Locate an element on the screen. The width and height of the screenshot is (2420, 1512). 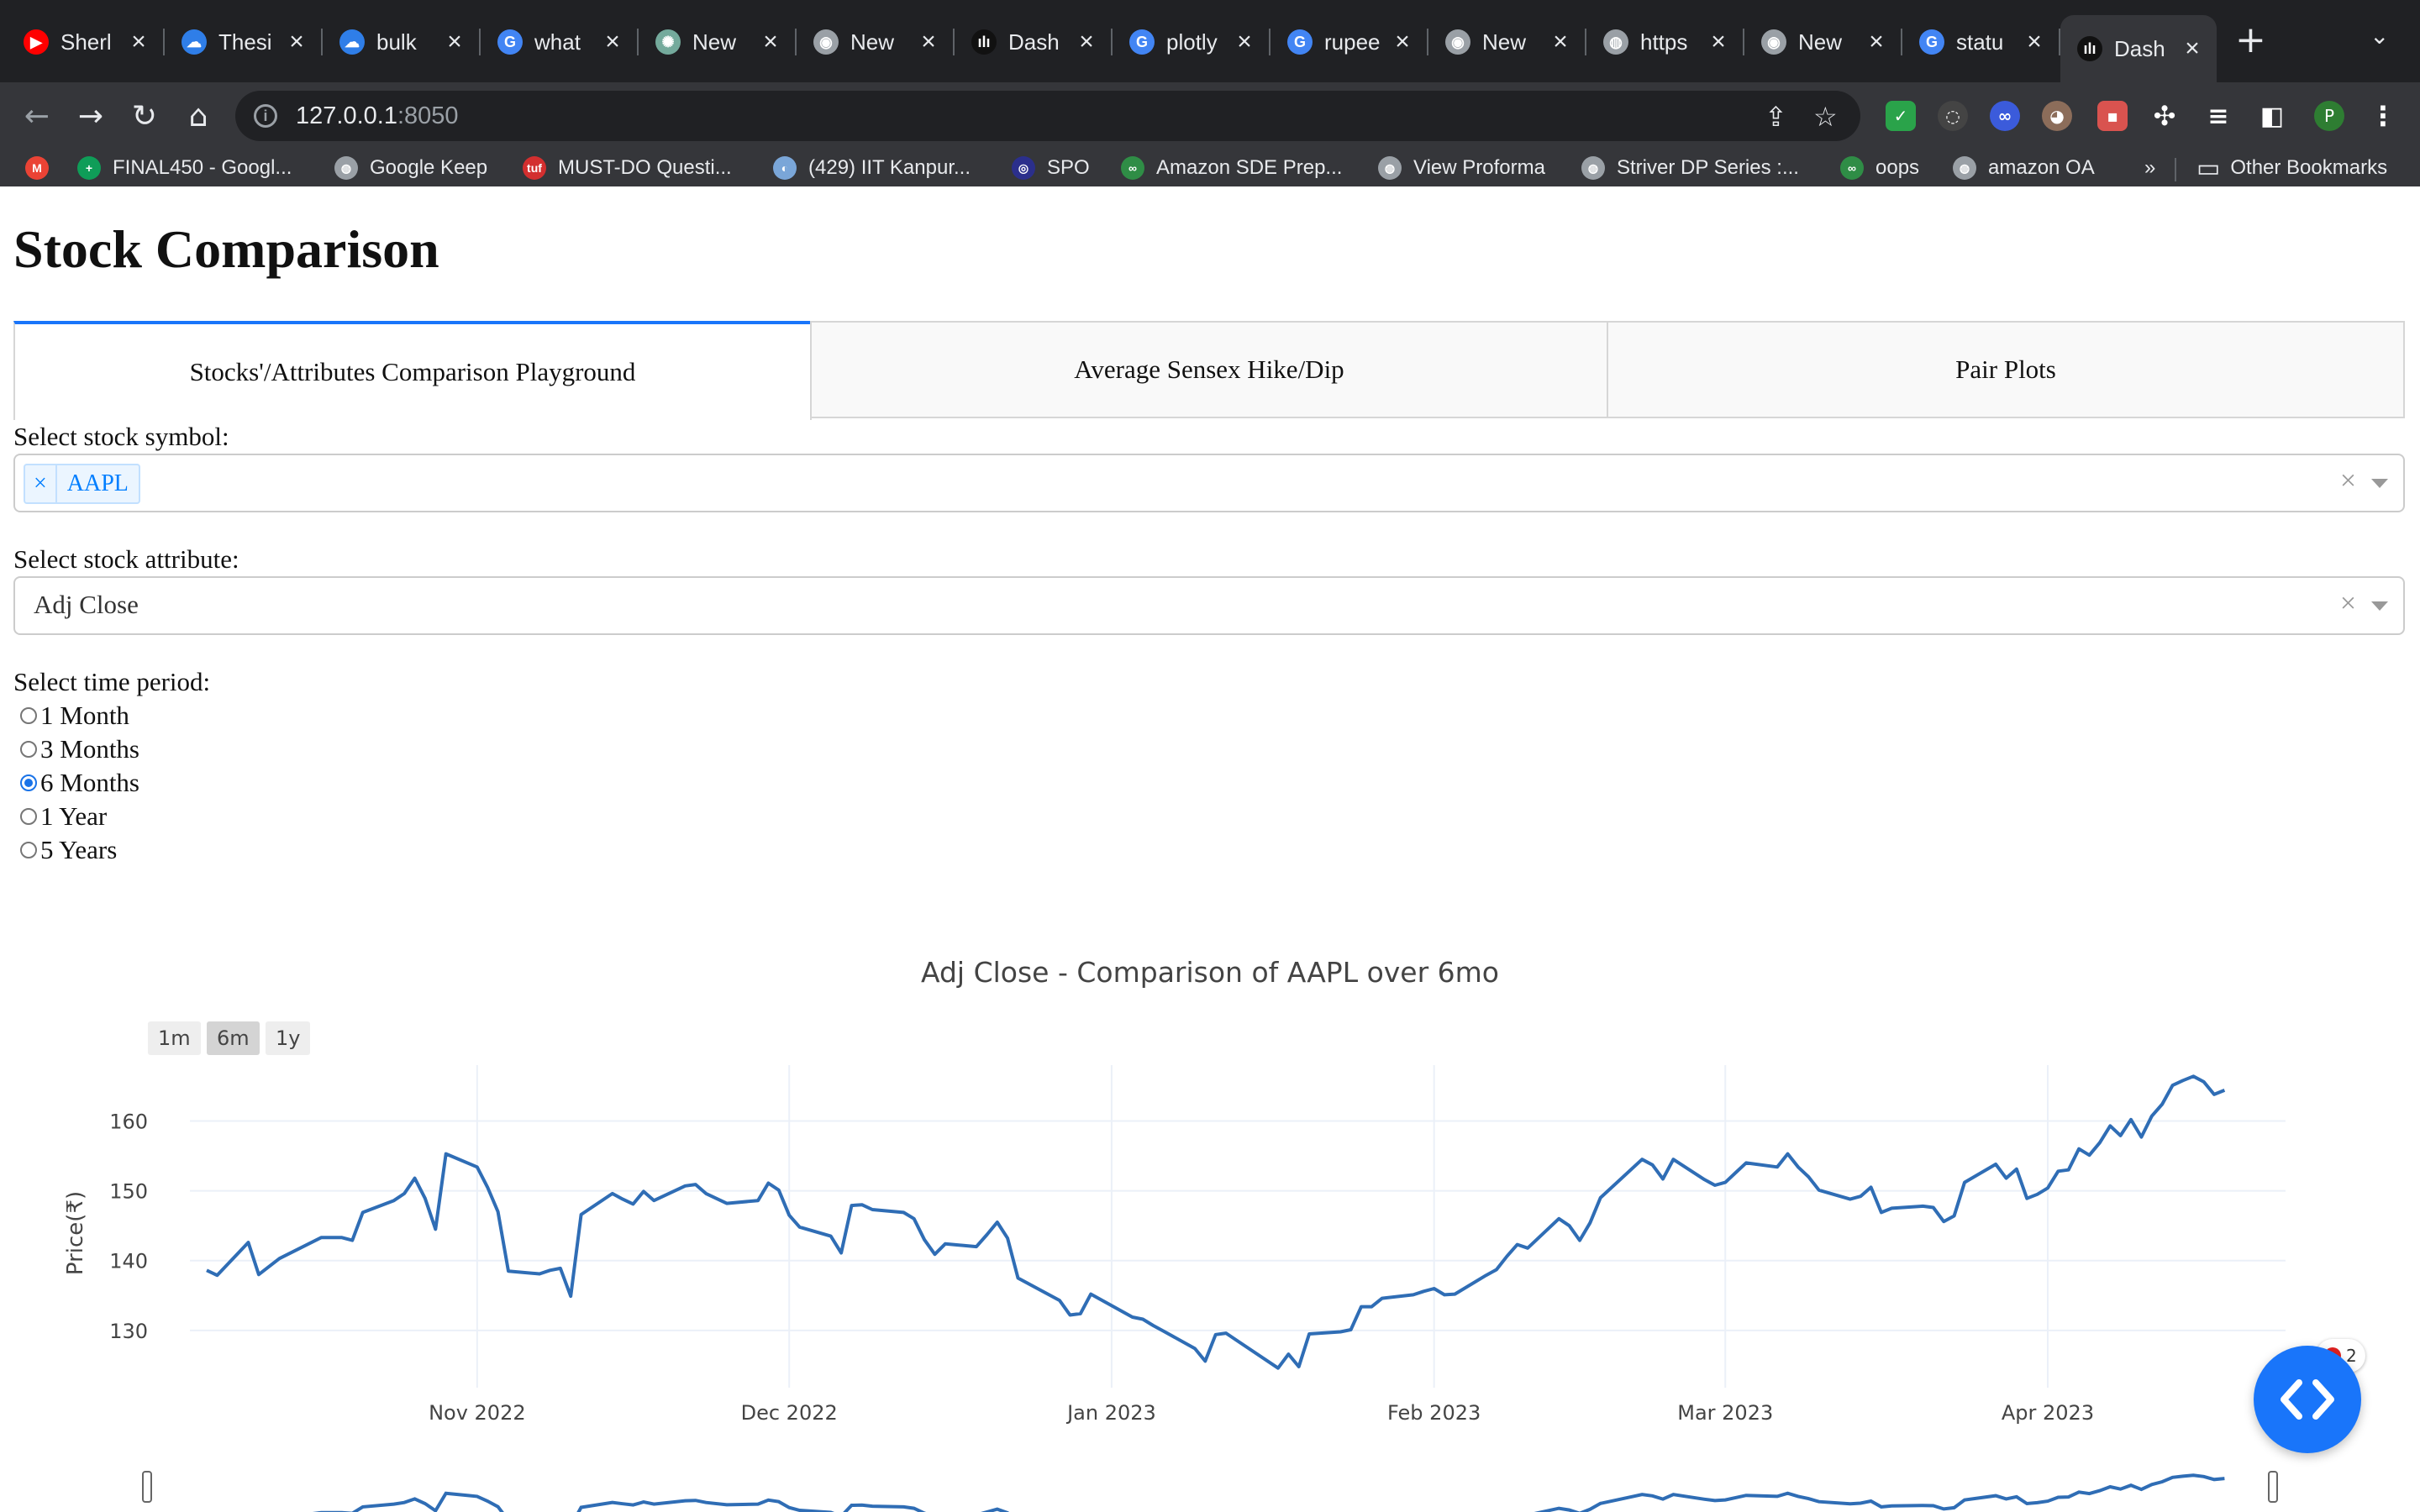
browser-tab: ☁ Thesi × is located at coordinates (243, 42).